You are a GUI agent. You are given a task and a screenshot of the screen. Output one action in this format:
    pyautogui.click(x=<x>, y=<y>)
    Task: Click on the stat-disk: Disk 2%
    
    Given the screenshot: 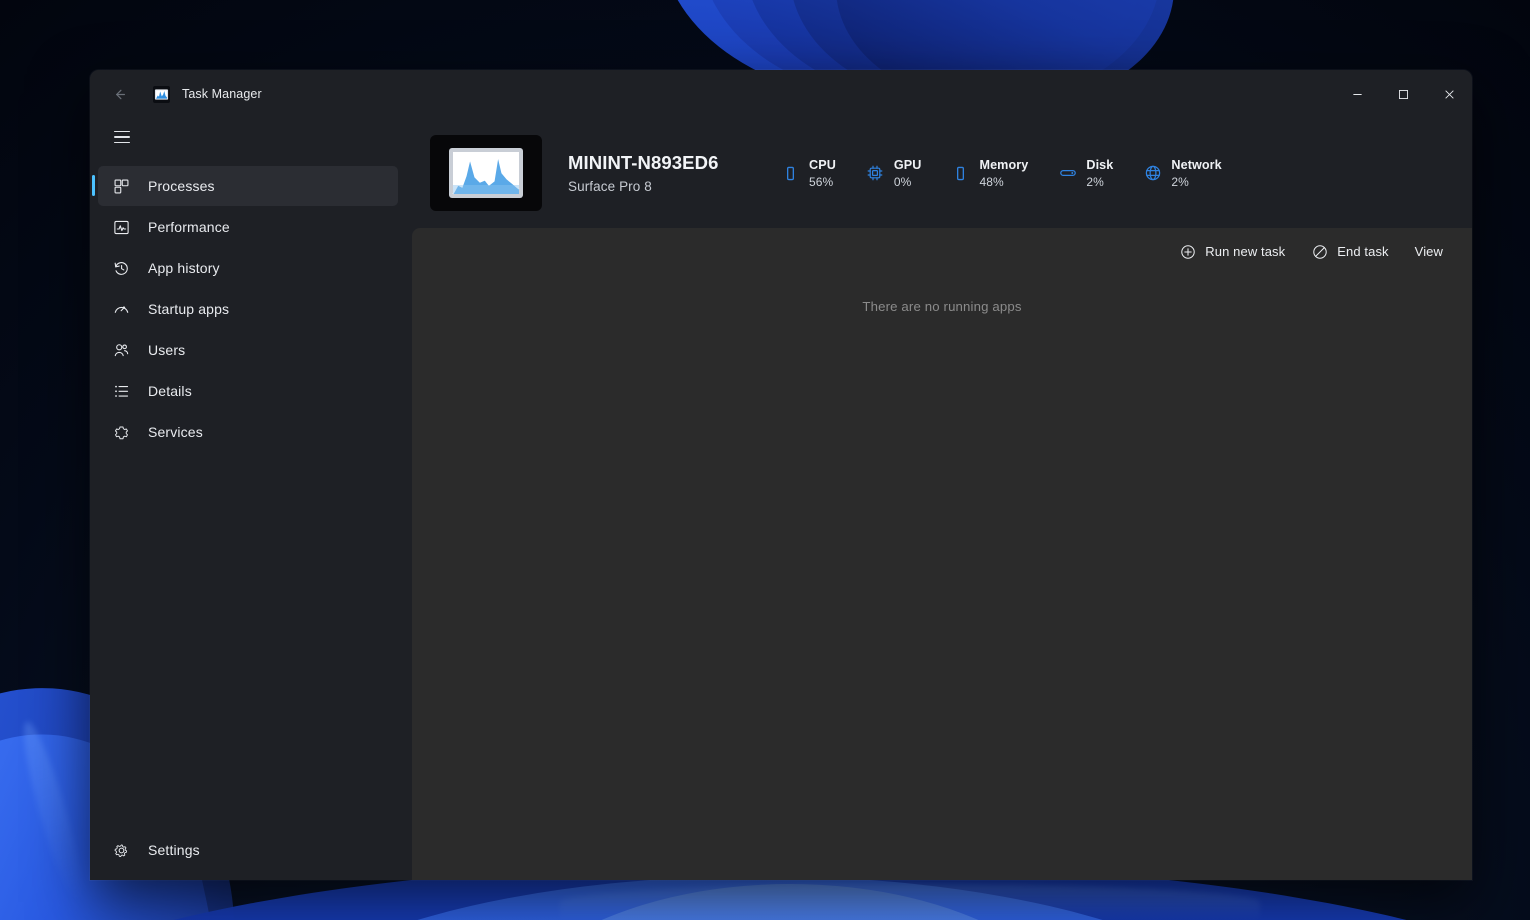 What is the action you would take?
    pyautogui.click(x=1085, y=173)
    